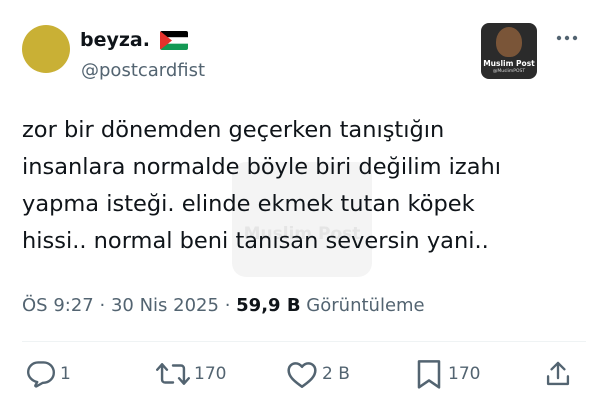  I want to click on like-count: 2 B, so click(336, 374).